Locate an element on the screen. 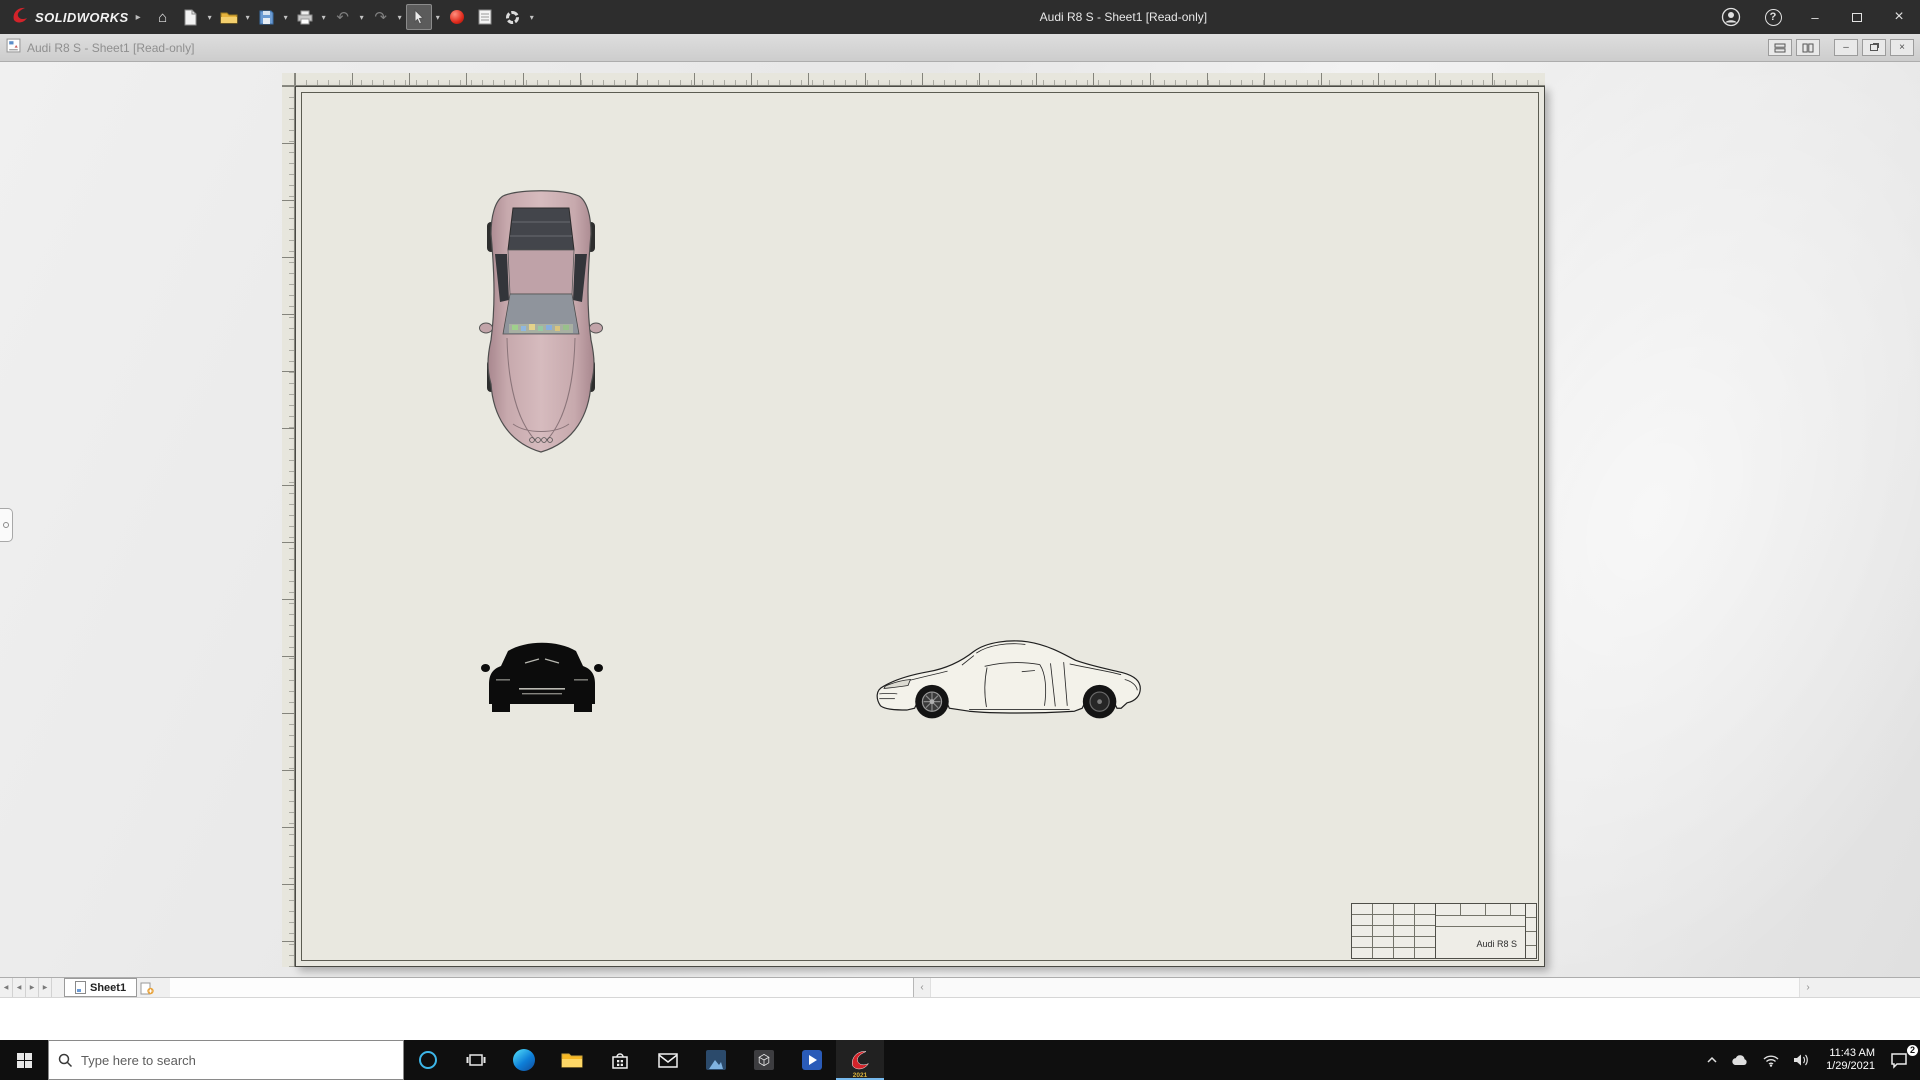 The width and height of the screenshot is (1920, 1080). car-top-view-graphic is located at coordinates (541, 321).